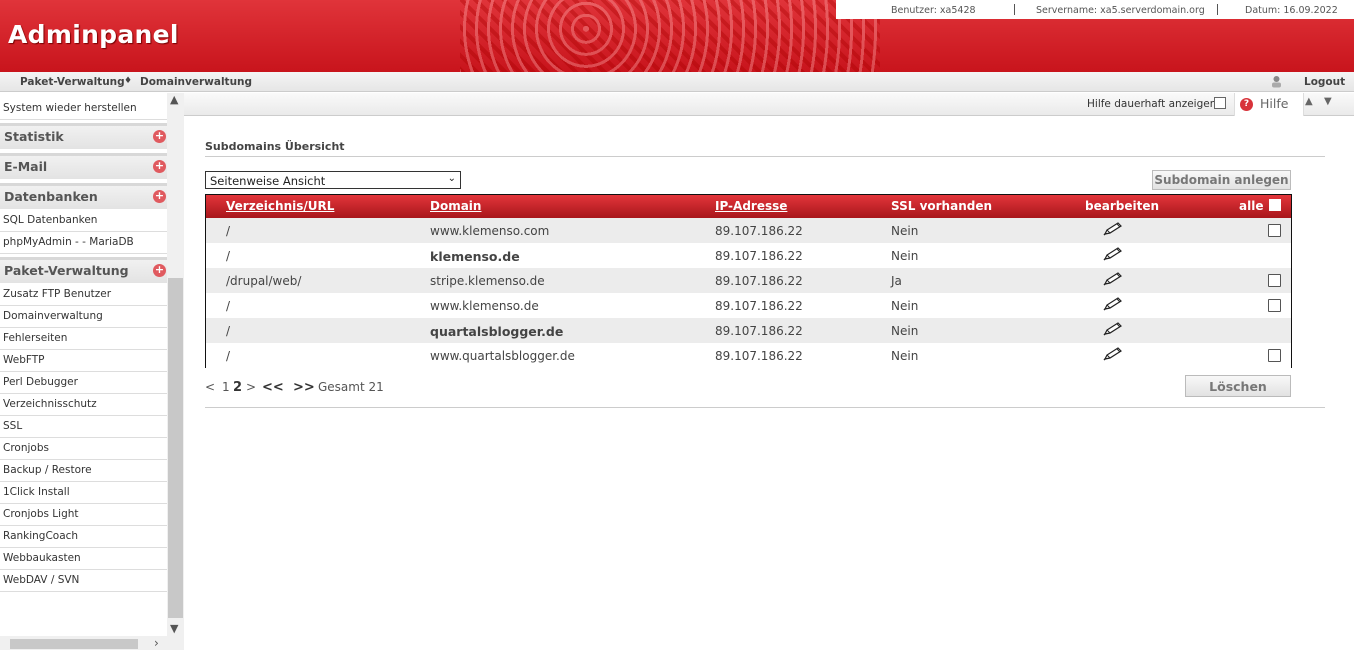  I want to click on pager-prev: <, so click(210, 387).